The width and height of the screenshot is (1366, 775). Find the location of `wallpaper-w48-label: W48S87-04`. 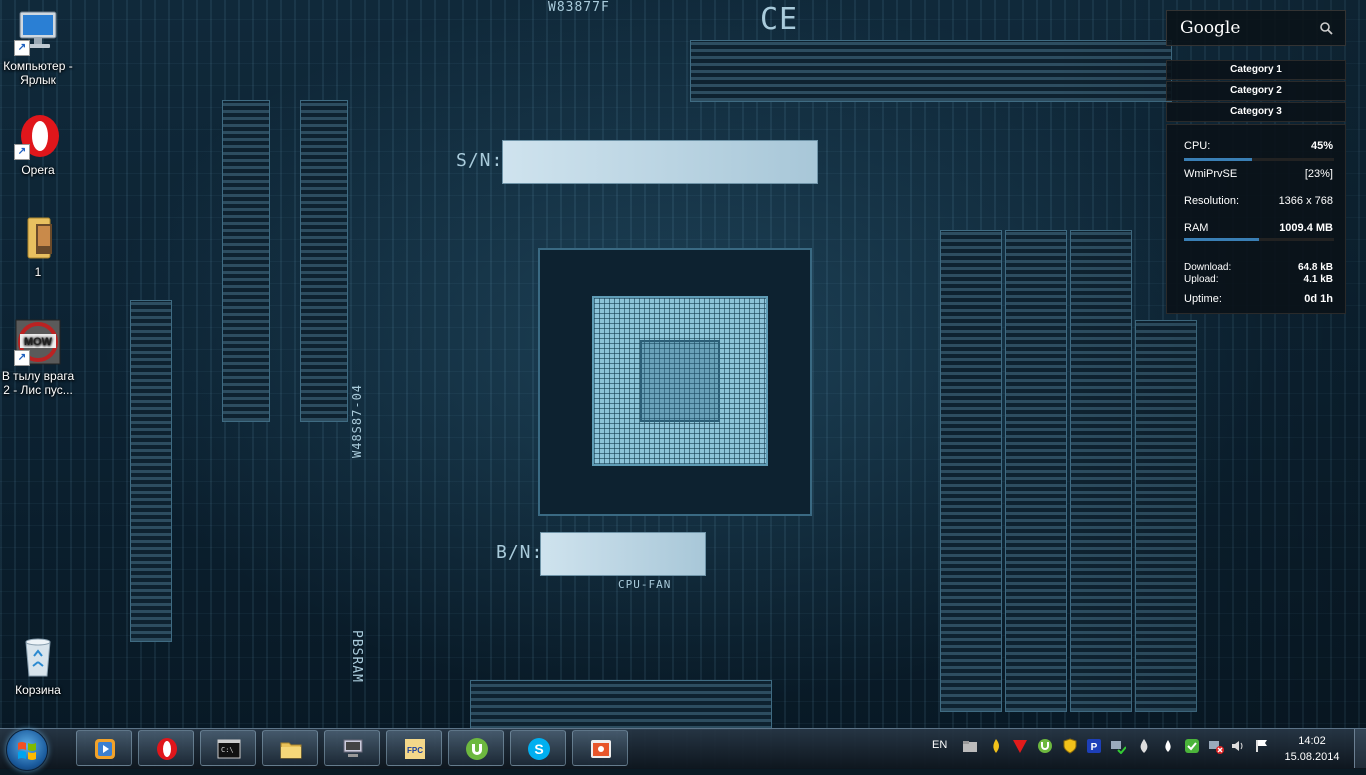

wallpaper-w48-label: W48S87-04 is located at coordinates (357, 420).